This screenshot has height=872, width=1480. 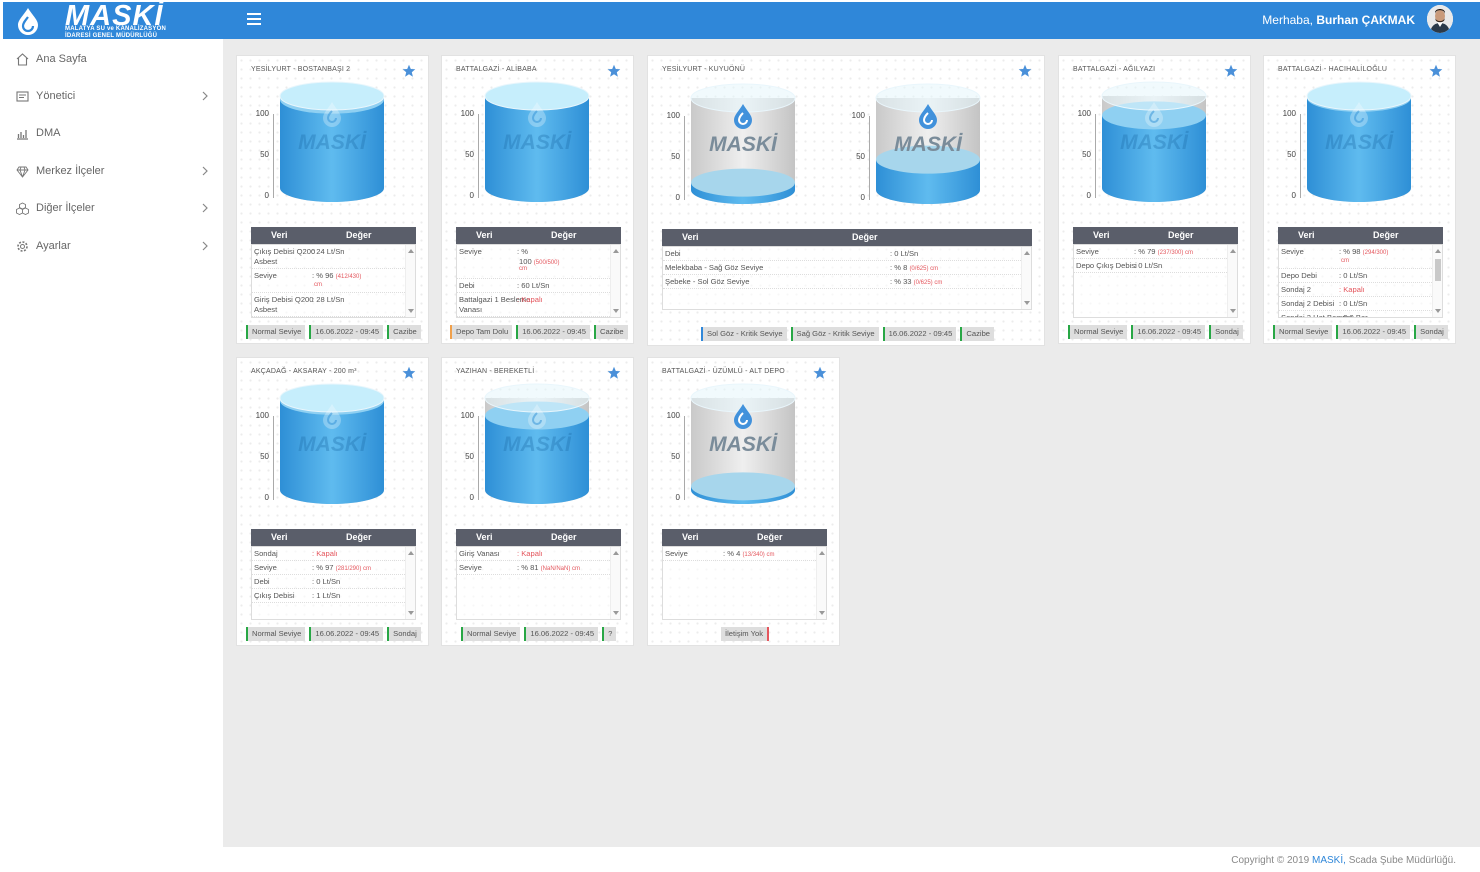 What do you see at coordinates (113, 96) in the screenshot?
I see `sidebar-item-yönetici: Yönetici` at bounding box center [113, 96].